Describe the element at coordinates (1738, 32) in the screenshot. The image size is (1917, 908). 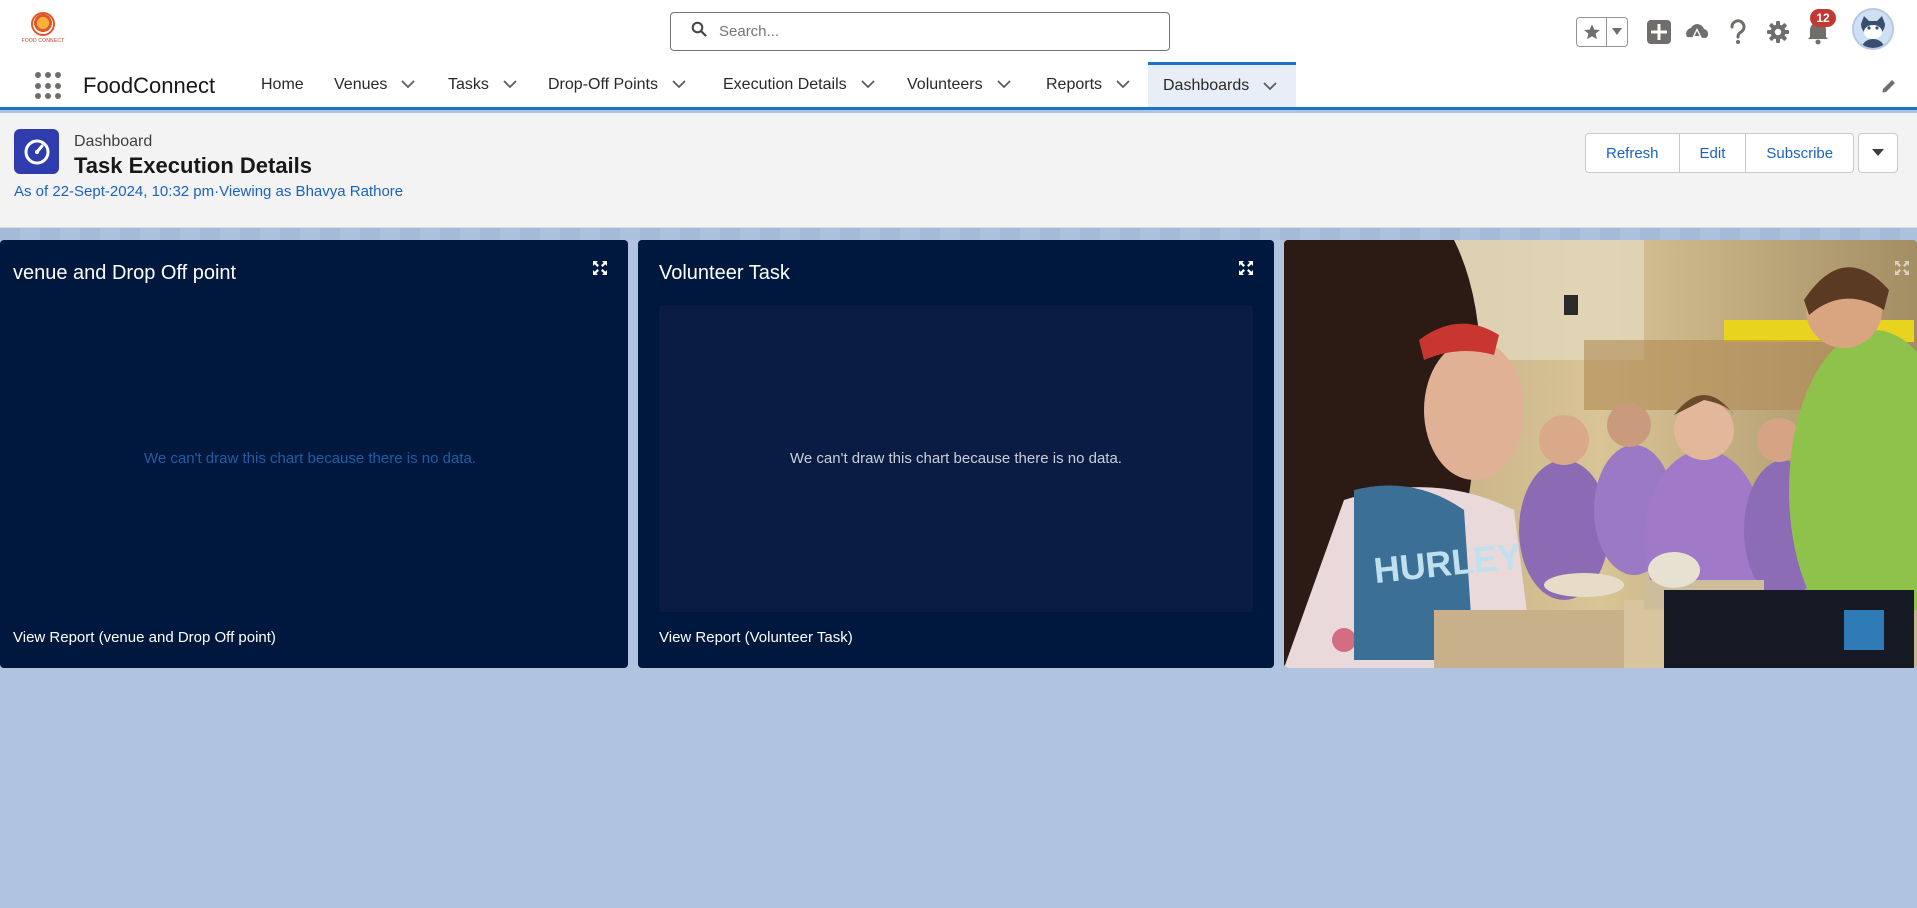
I see `help-icon` at that location.